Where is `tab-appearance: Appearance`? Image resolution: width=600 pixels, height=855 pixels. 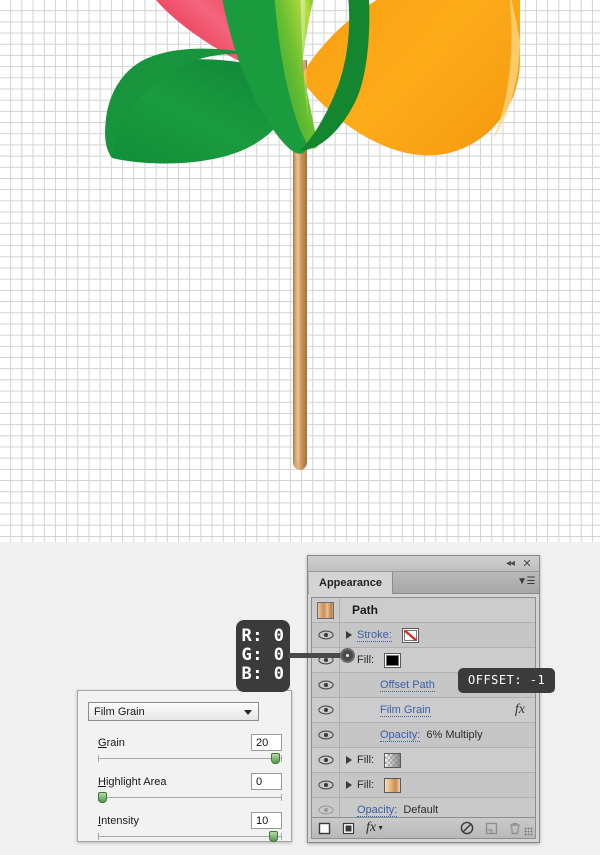 tab-appearance: Appearance is located at coordinates (351, 583).